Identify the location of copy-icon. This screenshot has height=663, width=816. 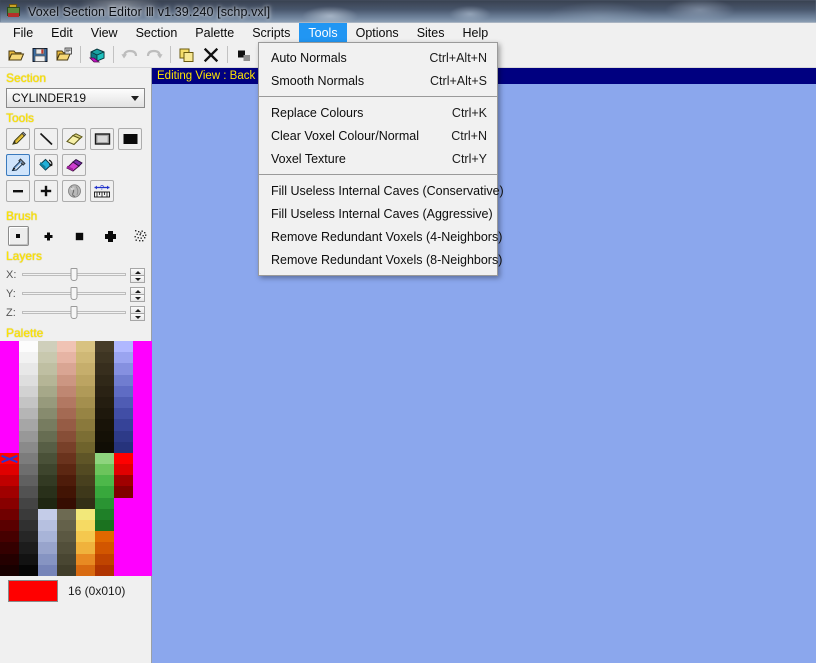
(187, 55).